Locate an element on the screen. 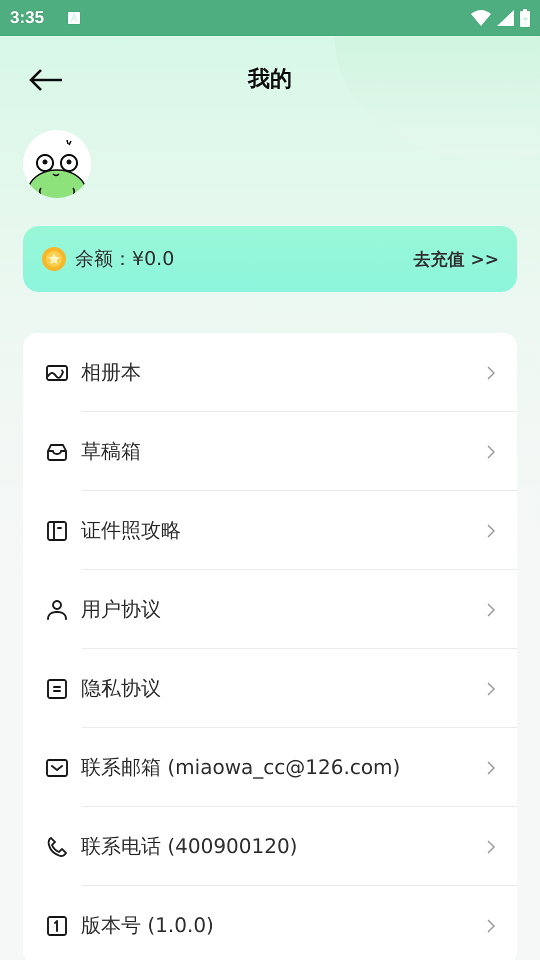 This screenshot has height=960, width=540. wifi-icon is located at coordinates (481, 18).